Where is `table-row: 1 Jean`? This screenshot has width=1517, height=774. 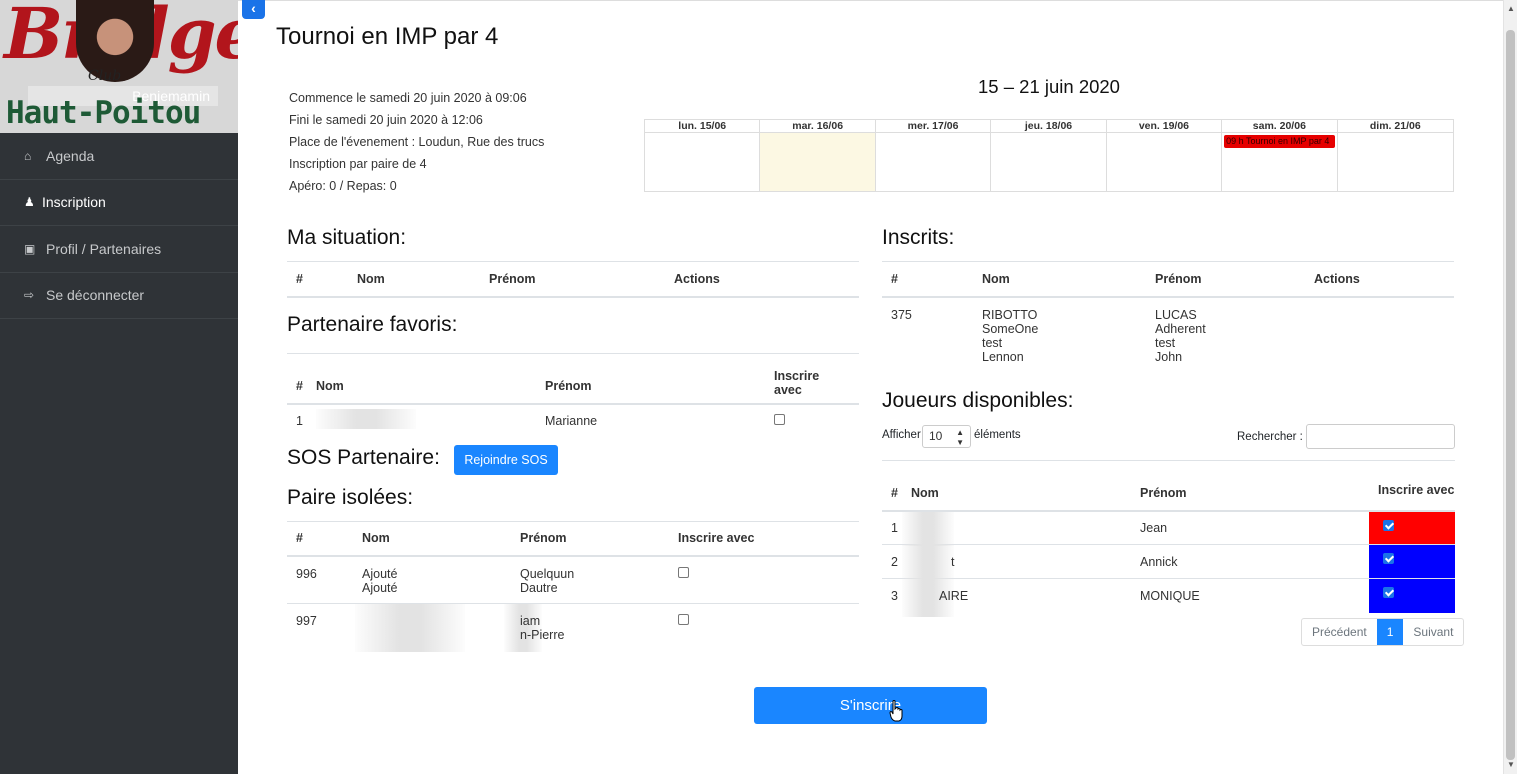
table-row: 1 Jean is located at coordinates (1168, 528).